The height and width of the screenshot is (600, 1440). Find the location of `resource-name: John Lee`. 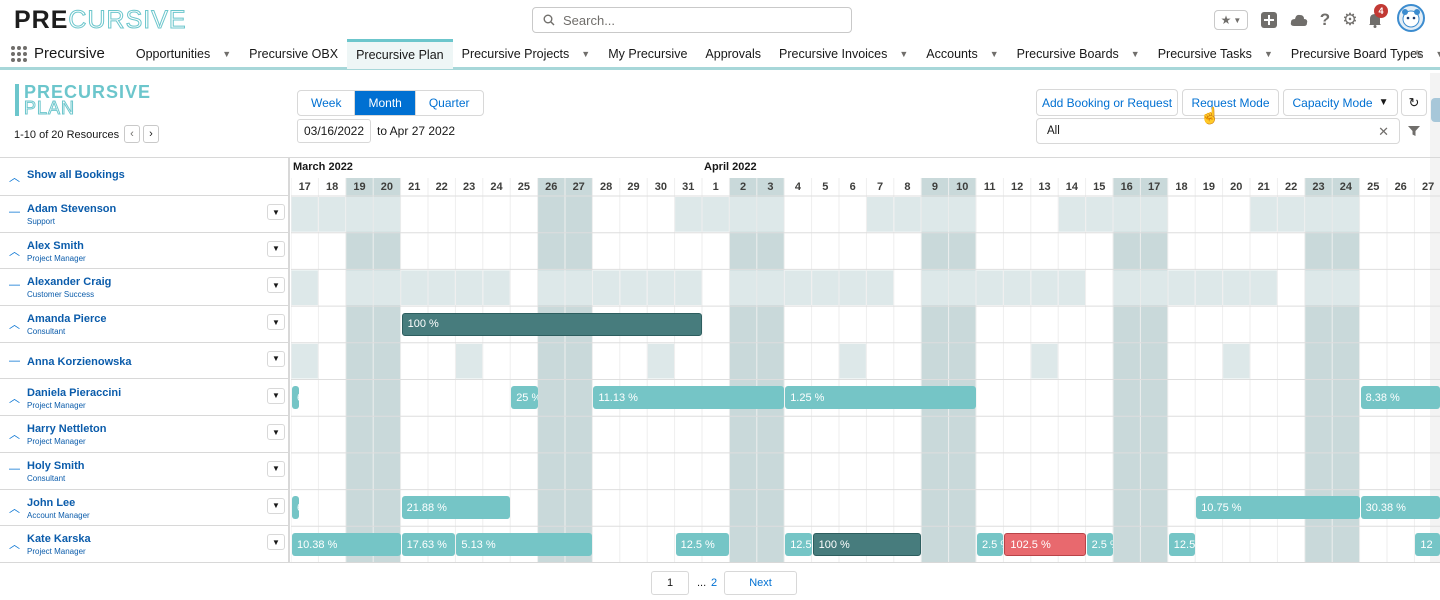

resource-name: John Lee is located at coordinates (51, 503).